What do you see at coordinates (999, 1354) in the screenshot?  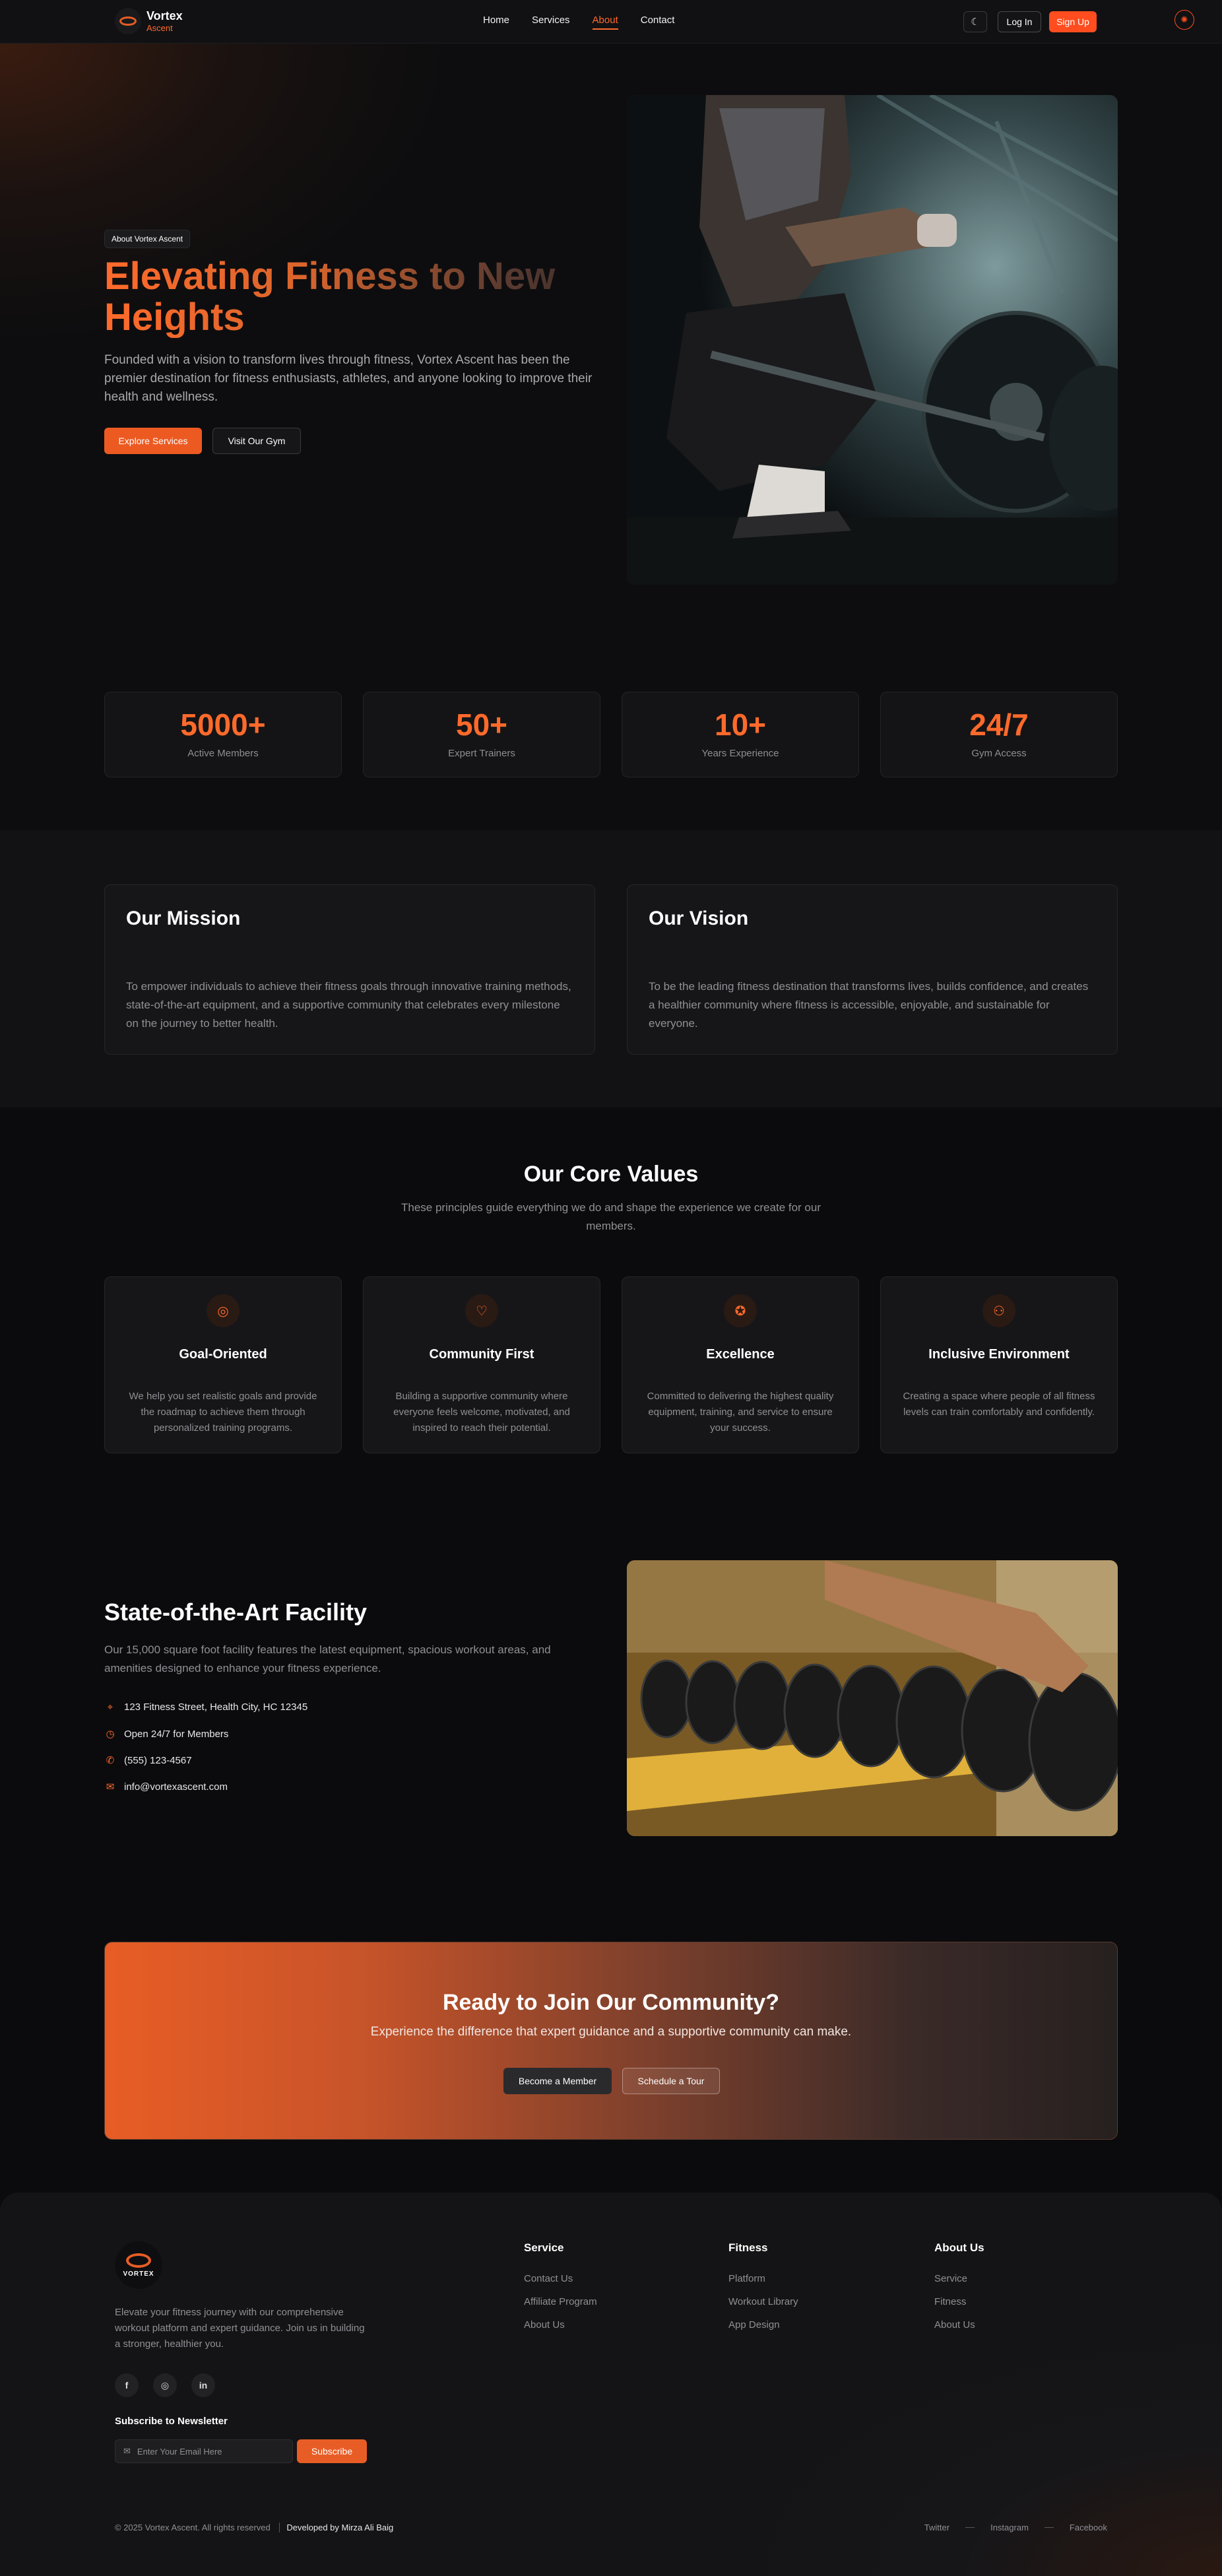 I see `value-title: Inclusive Environment` at bounding box center [999, 1354].